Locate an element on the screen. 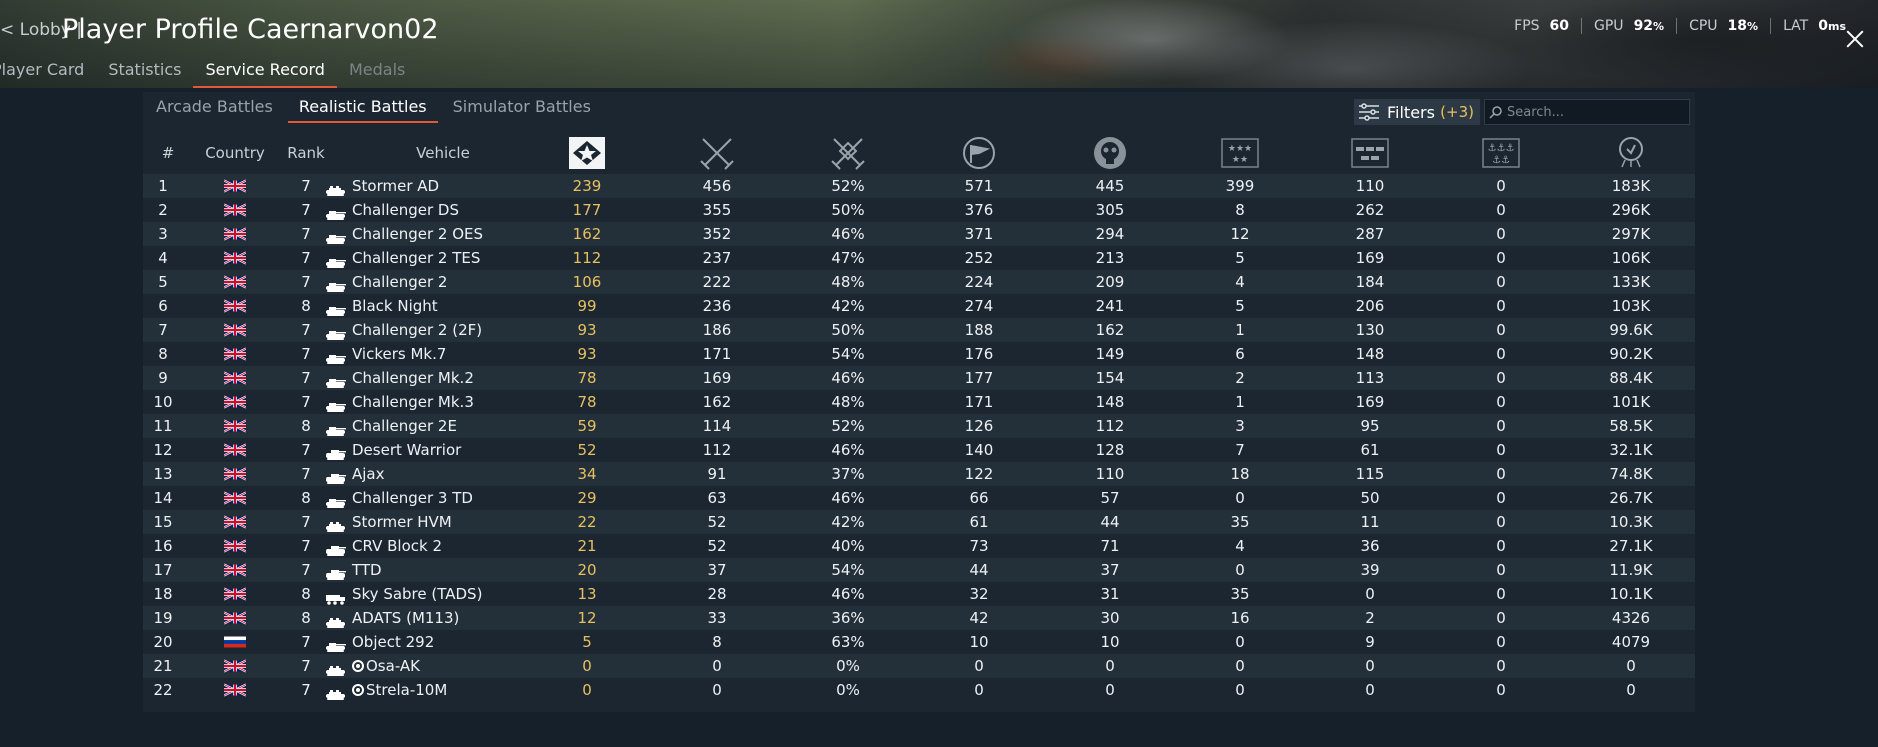 The height and width of the screenshot is (747, 1878). vehicle-cell: Challenger 2E is located at coordinates (391, 426).